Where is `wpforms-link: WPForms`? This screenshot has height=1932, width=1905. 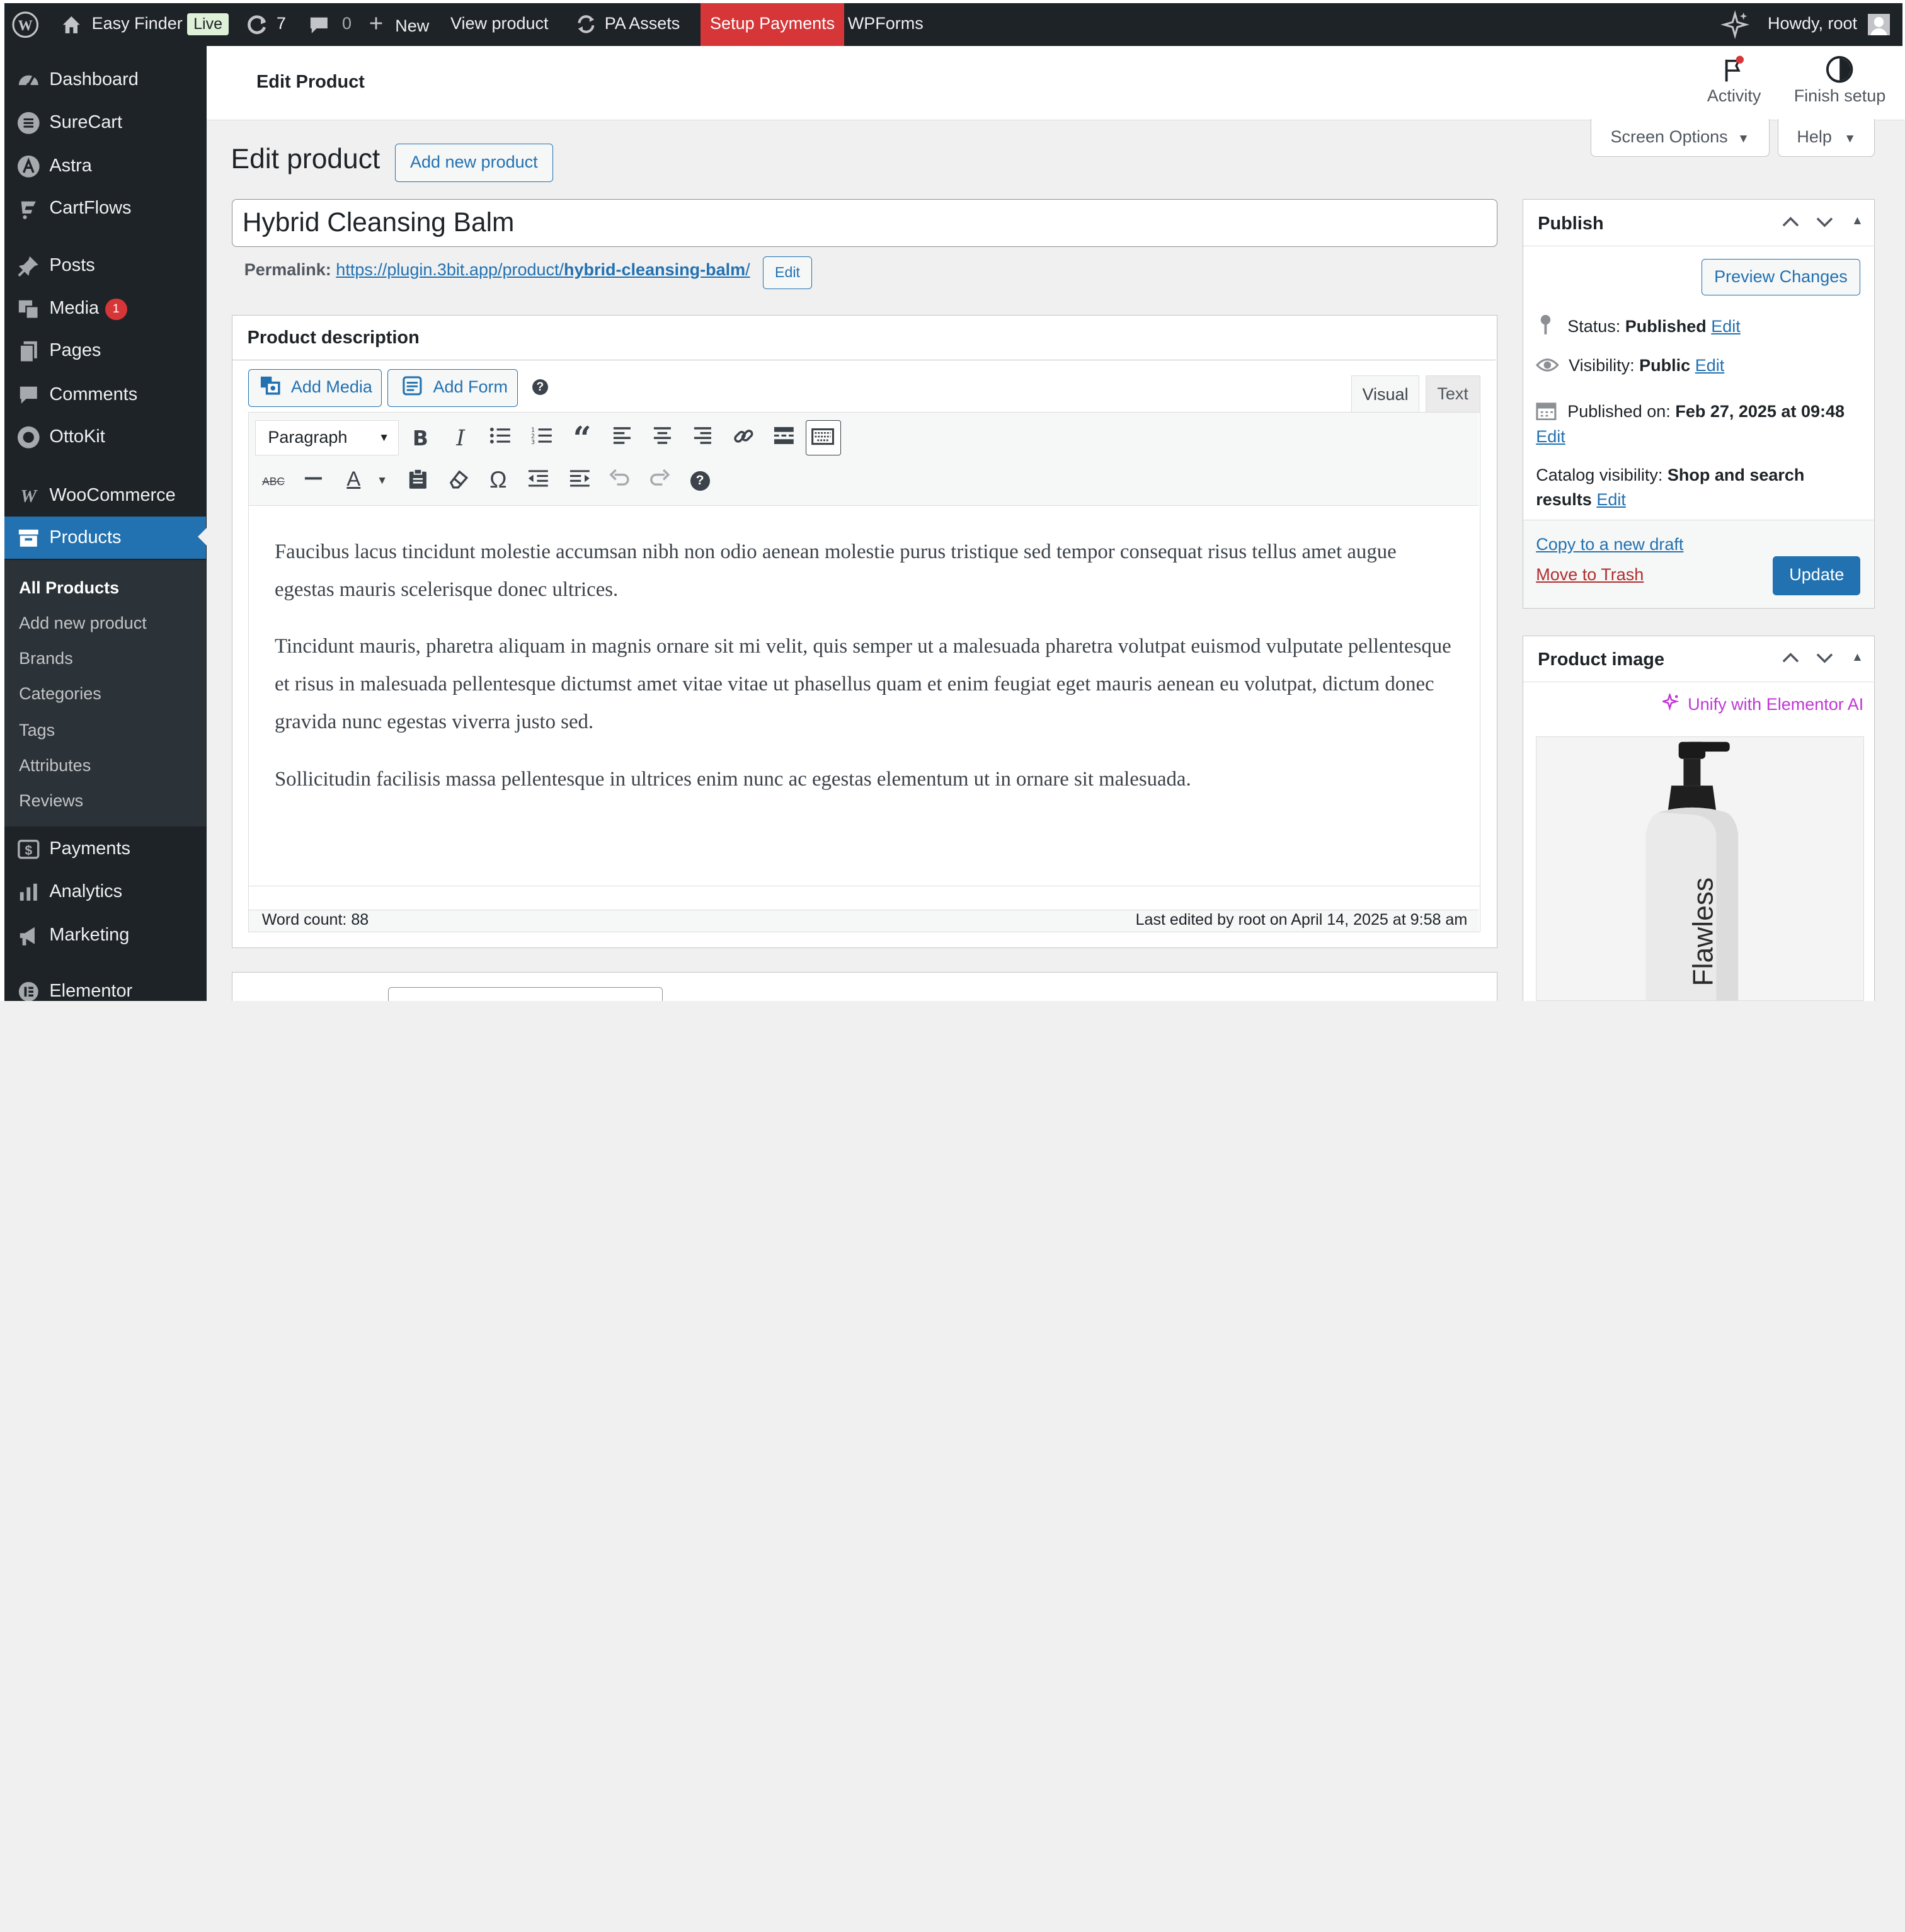
wpforms-link: WPForms is located at coordinates (886, 24).